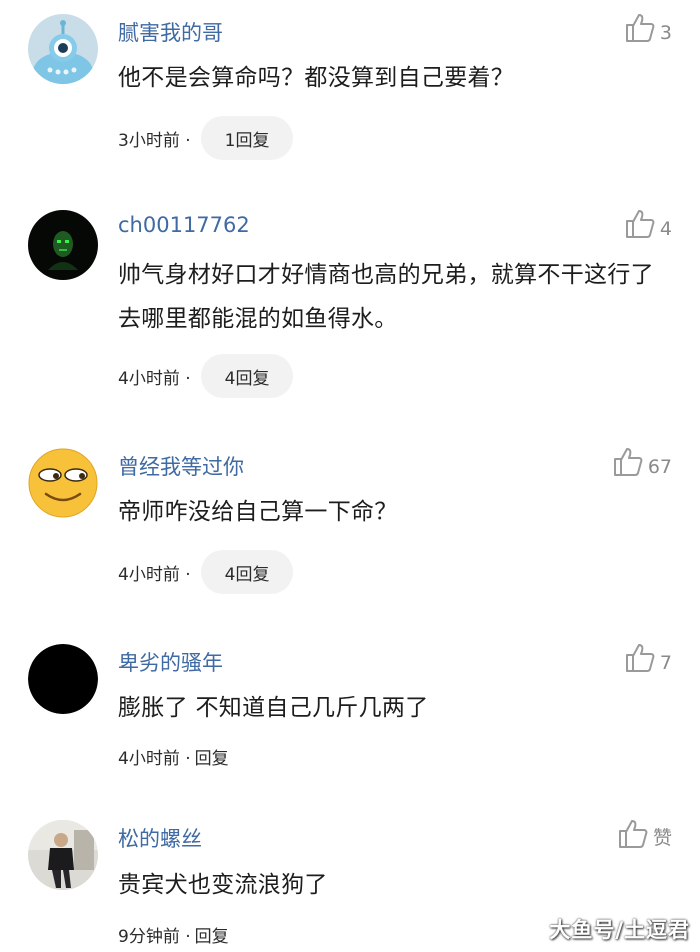 The height and width of the screenshot is (952, 700). Describe the element at coordinates (386, 297) in the screenshot. I see `comment-text: 帅气身材好口才好情商也高的兄弟，就算不干这行了去哪里都能混的如鱼得水。` at that location.